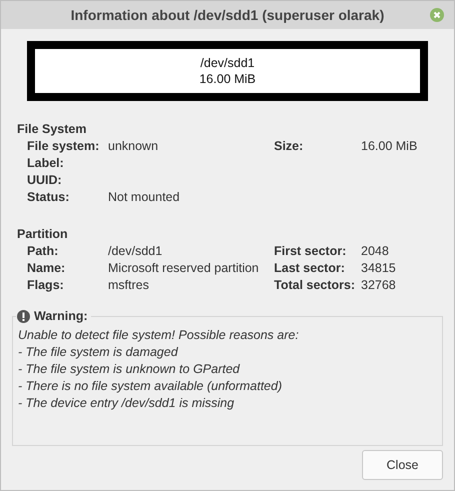 This screenshot has height=491, width=455. What do you see at coordinates (133, 146) in the screenshot?
I see `field-value: unknown` at bounding box center [133, 146].